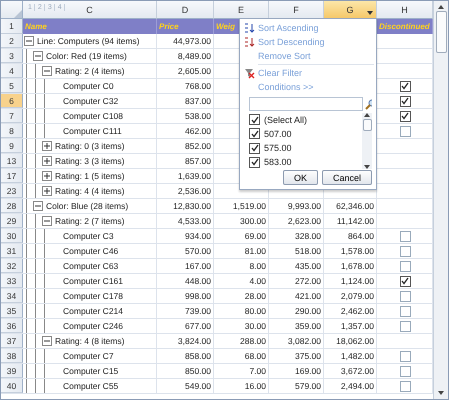 The image size is (451, 400). Describe the element at coordinates (255, 386) in the screenshot. I see `table-cell-text: 16.00` at that location.